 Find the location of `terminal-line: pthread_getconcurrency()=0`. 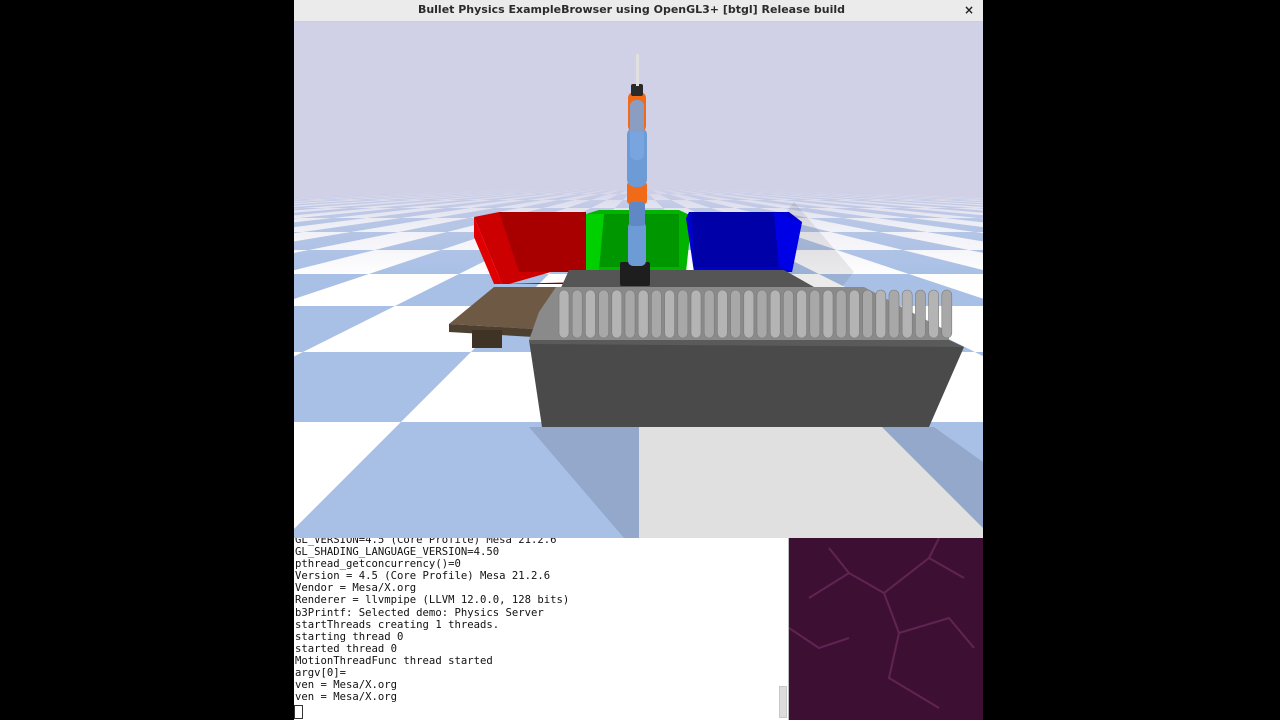

terminal-line: pthread_getconcurrency()=0 is located at coordinates (378, 564).